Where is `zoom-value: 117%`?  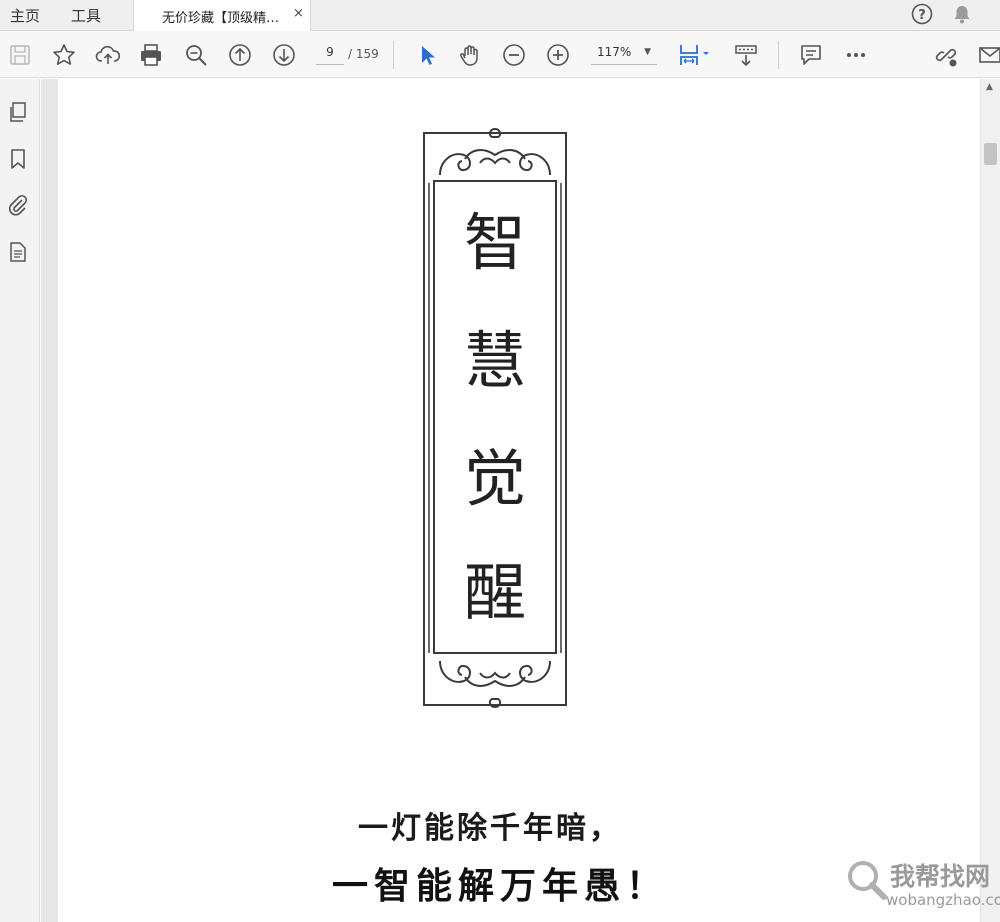
zoom-value: 117% is located at coordinates (614, 52).